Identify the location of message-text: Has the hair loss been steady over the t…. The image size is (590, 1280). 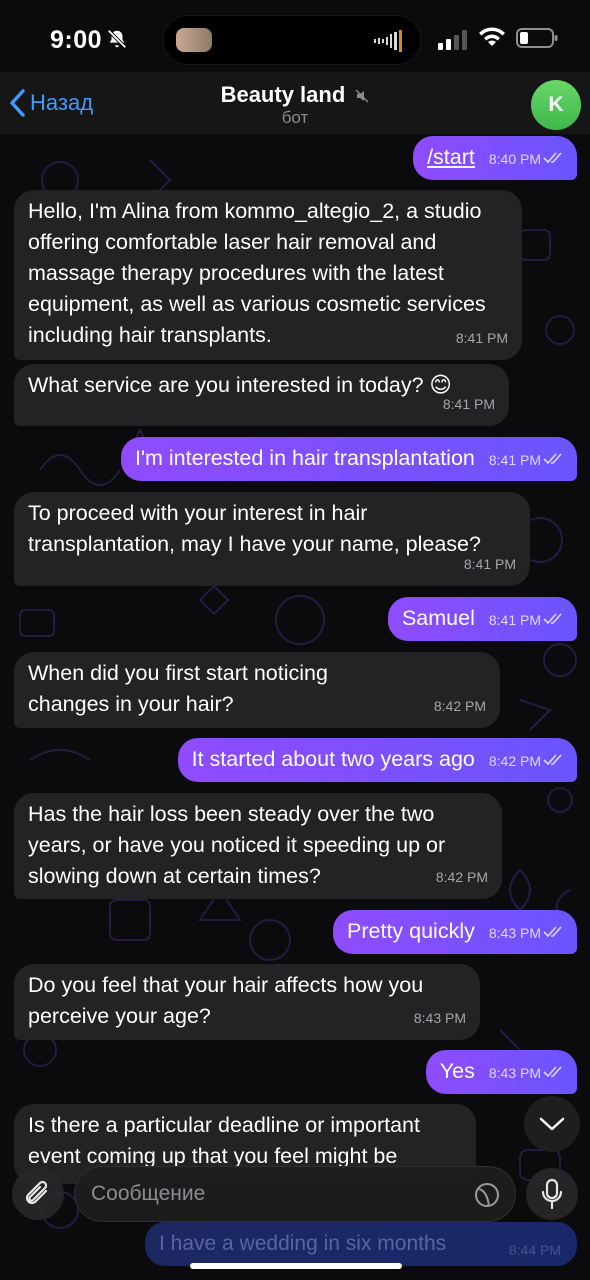
(237, 845).